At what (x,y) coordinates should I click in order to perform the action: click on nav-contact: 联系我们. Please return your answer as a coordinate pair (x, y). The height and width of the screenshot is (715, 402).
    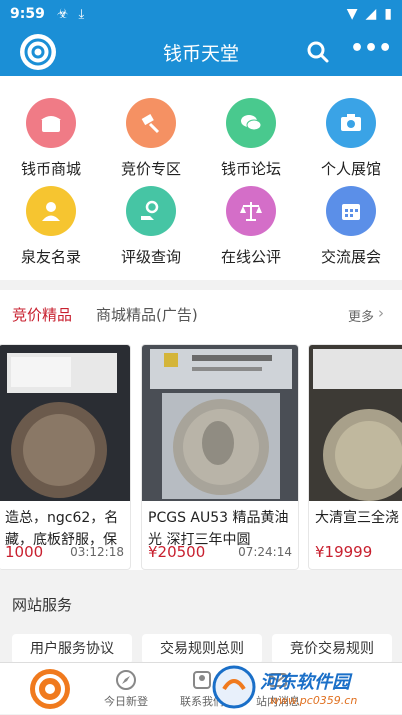
    Looking at the image, I should click on (202, 689).